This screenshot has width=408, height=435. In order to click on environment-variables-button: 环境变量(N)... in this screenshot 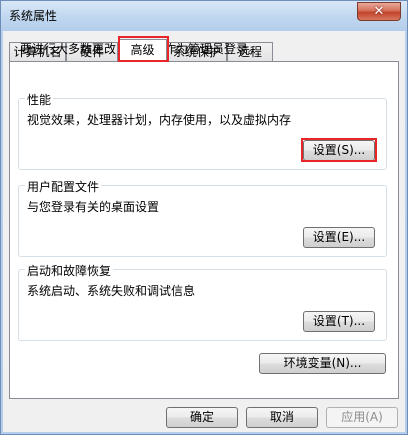, I will do `click(322, 363)`.